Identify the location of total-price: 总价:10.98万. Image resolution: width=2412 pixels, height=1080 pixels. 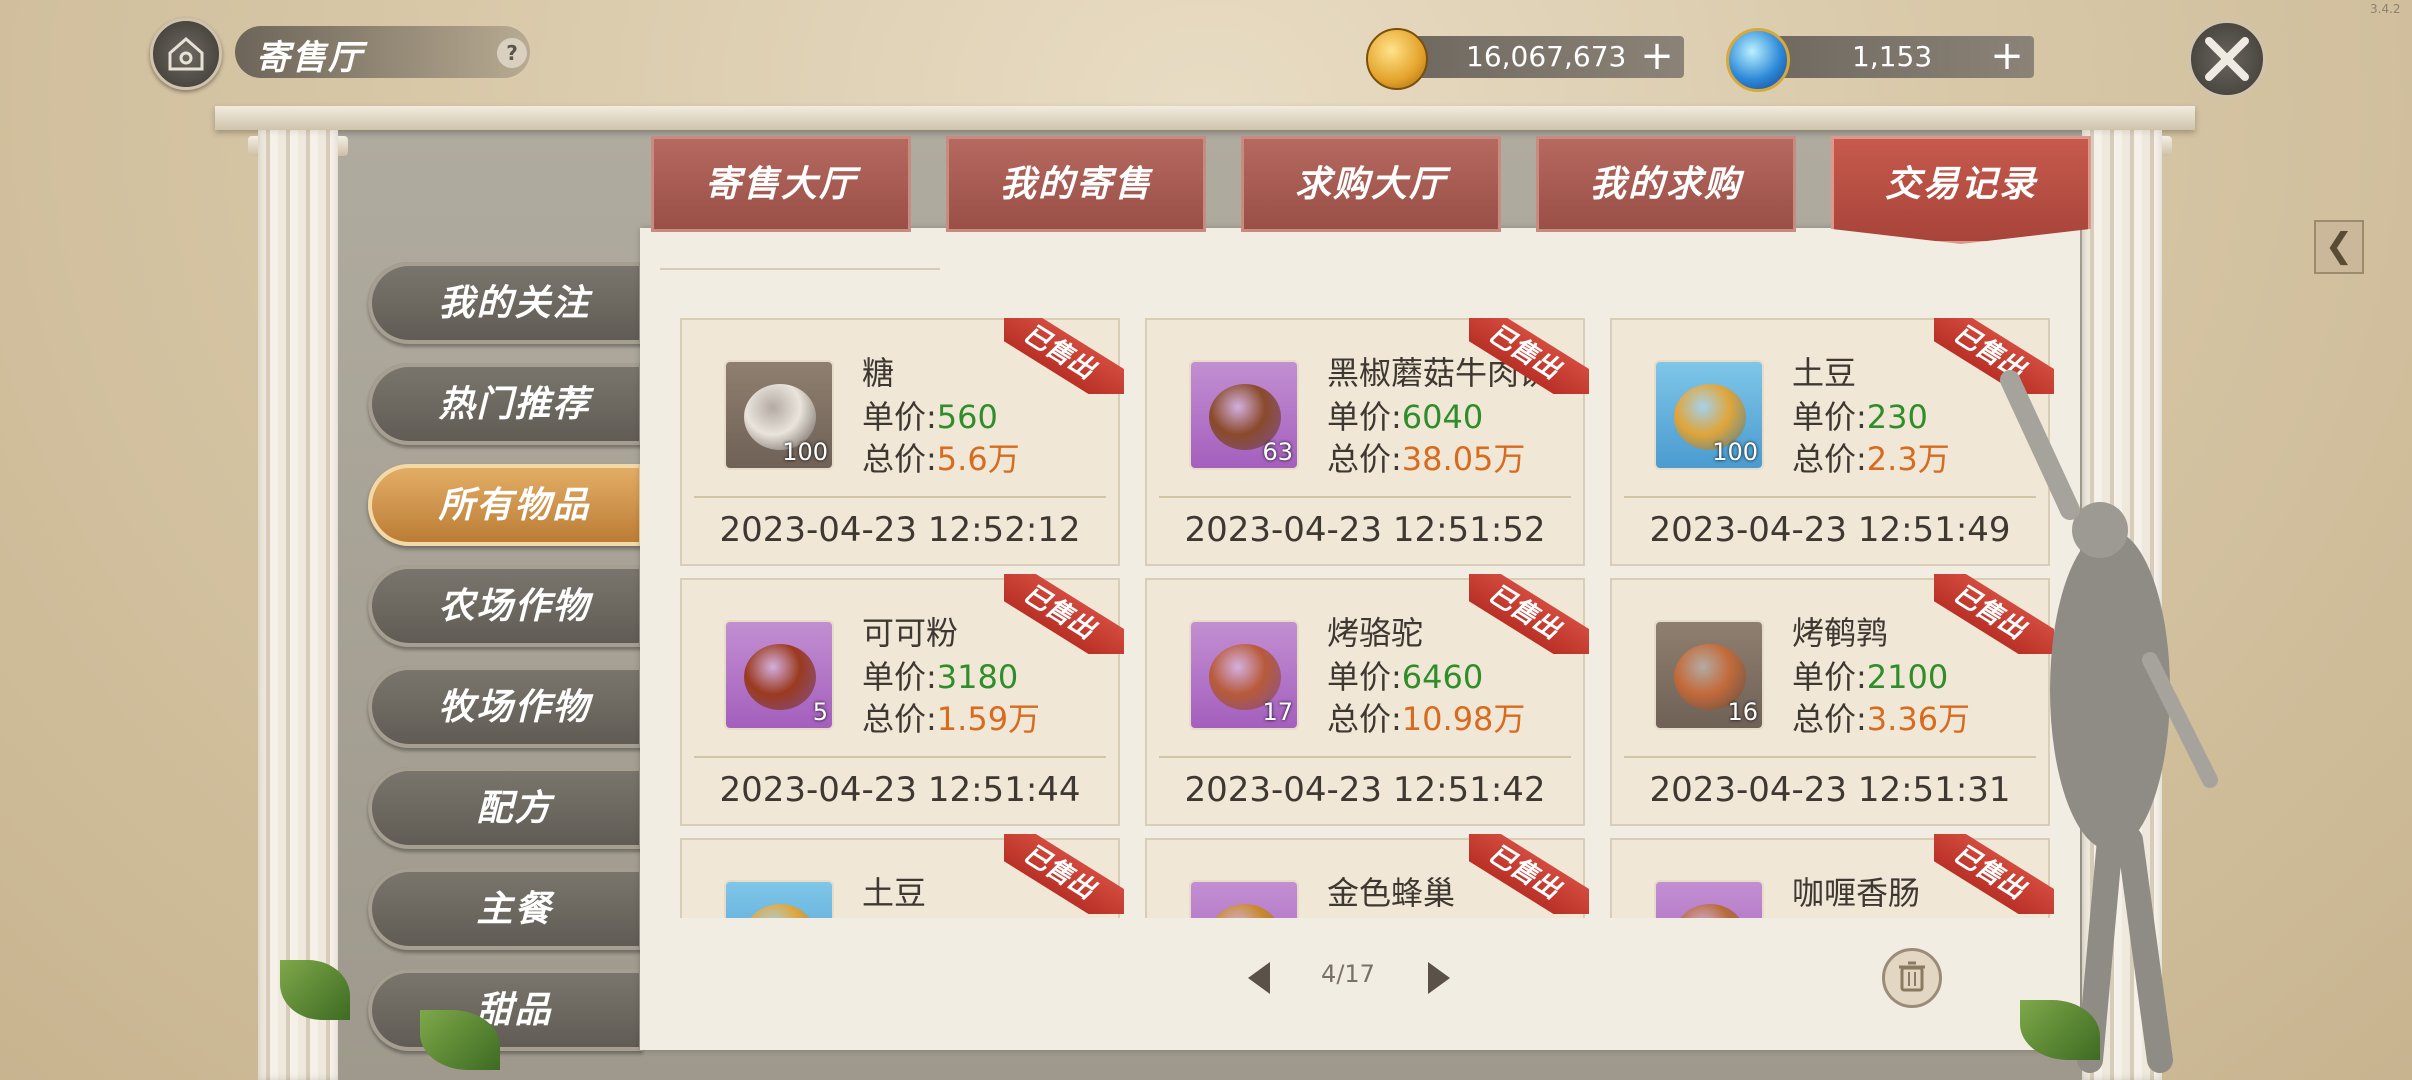
(1426, 717).